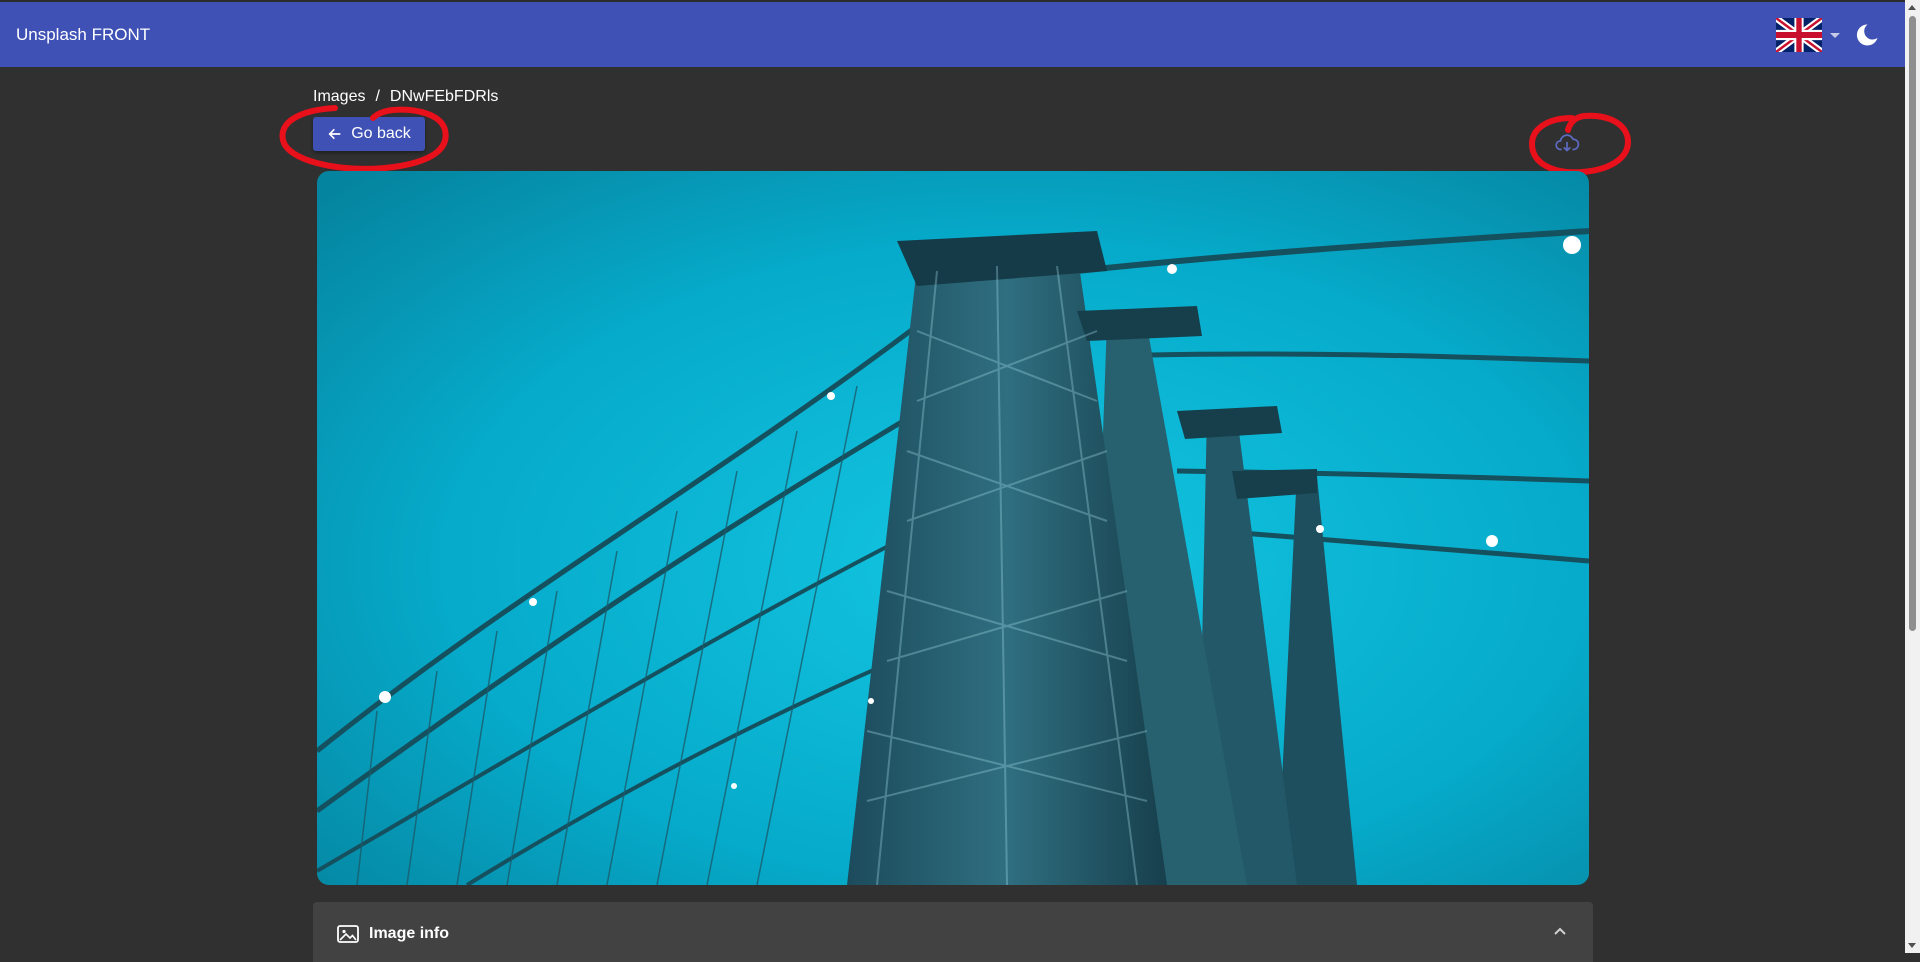  Describe the element at coordinates (953, 932) in the screenshot. I see `image-info-panel: Image info` at that location.